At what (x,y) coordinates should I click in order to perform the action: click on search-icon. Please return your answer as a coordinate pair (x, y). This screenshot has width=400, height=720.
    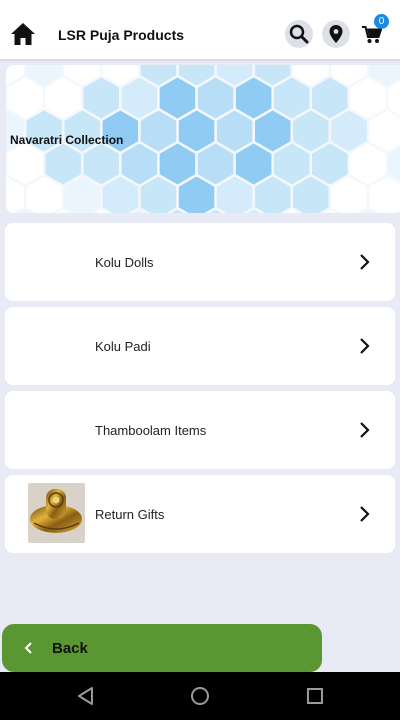
    Looking at the image, I should click on (299, 34).